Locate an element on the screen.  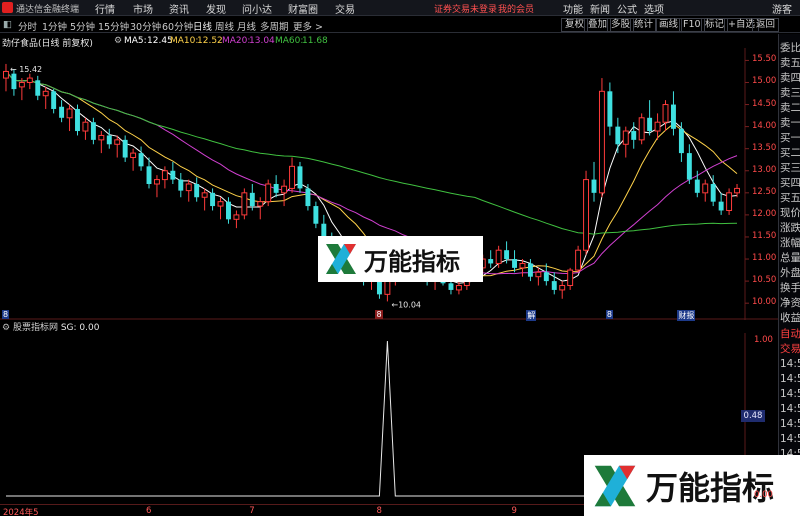
high-marker: ← 15.42 is located at coordinates (26, 69).